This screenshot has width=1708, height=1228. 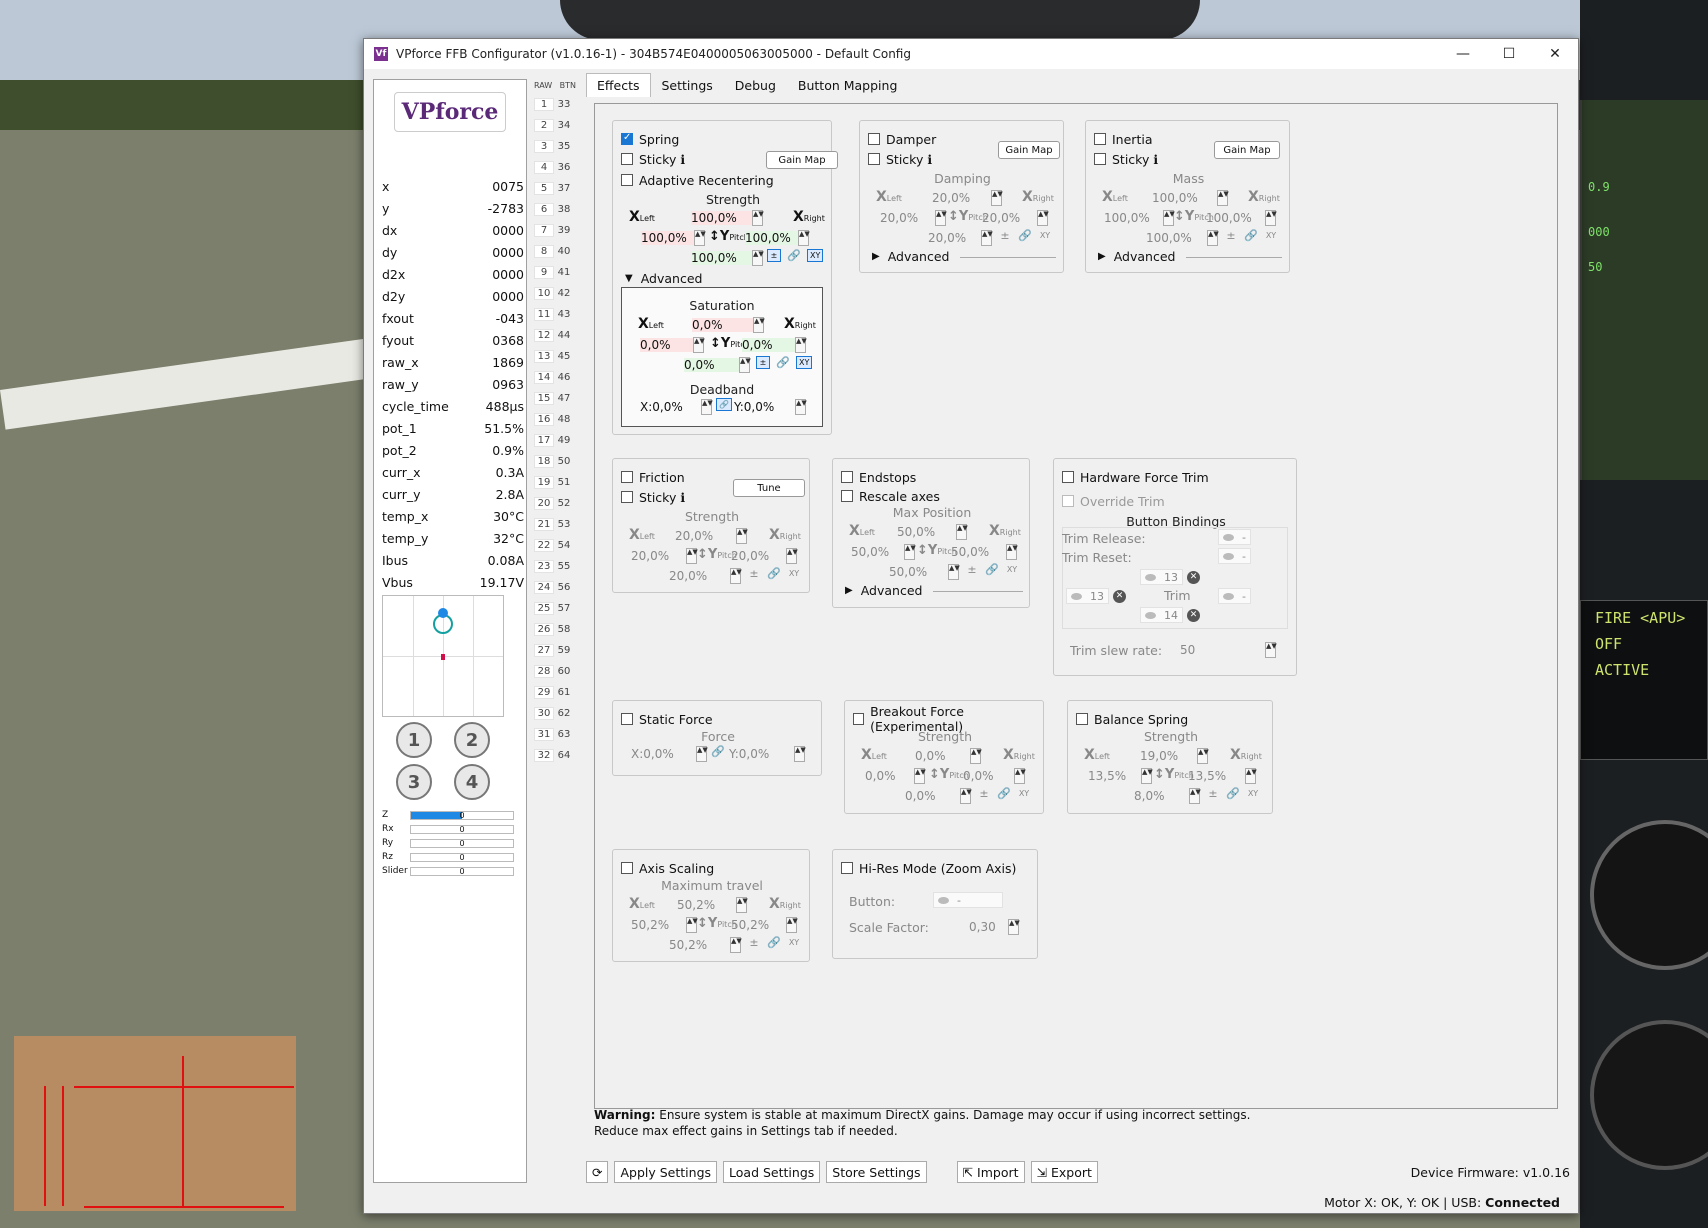 I want to click on trim-right-binding: -, so click(x=1234, y=596).